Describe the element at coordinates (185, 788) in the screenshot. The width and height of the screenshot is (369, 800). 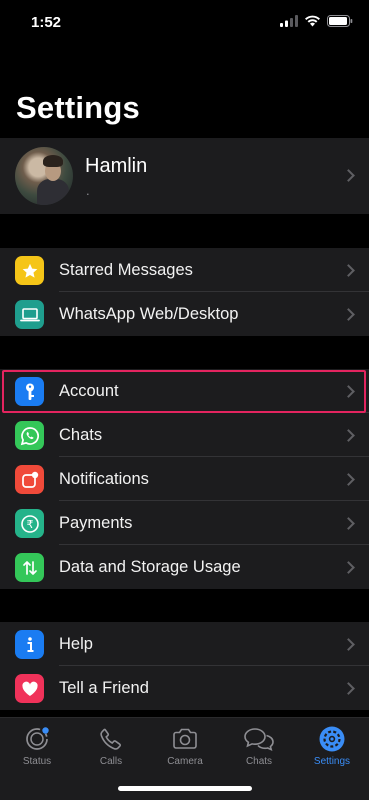
I see `home-indicator` at that location.